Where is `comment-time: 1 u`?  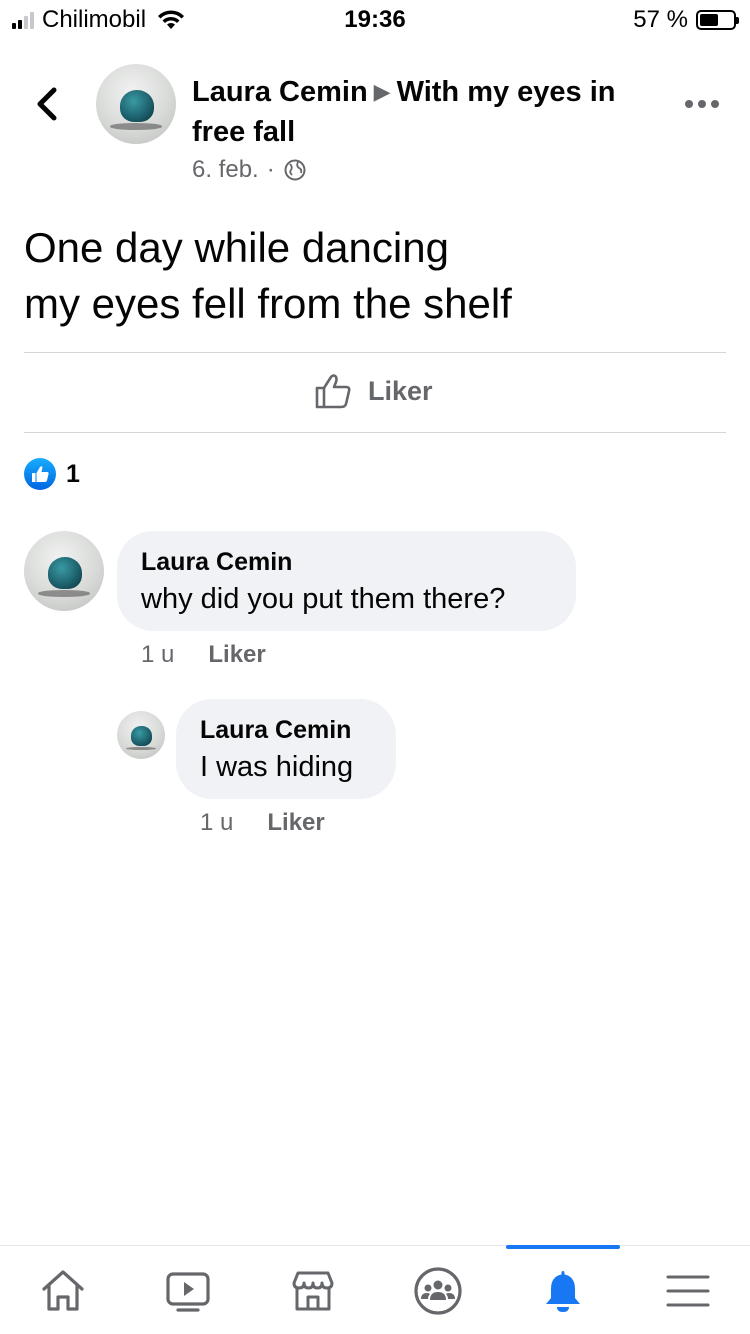 comment-time: 1 u is located at coordinates (158, 654).